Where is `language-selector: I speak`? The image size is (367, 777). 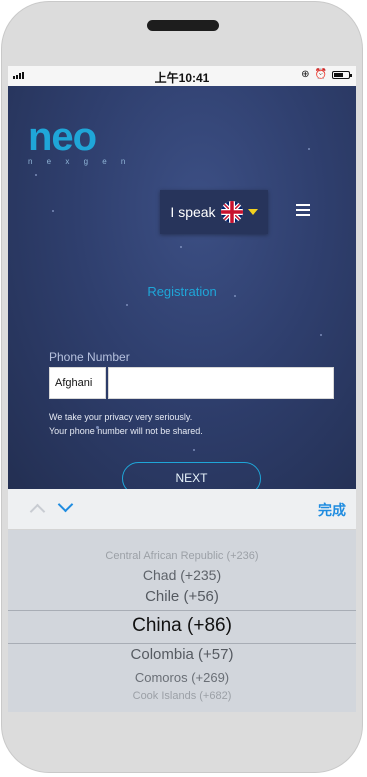
language-selector: I speak is located at coordinates (214, 212).